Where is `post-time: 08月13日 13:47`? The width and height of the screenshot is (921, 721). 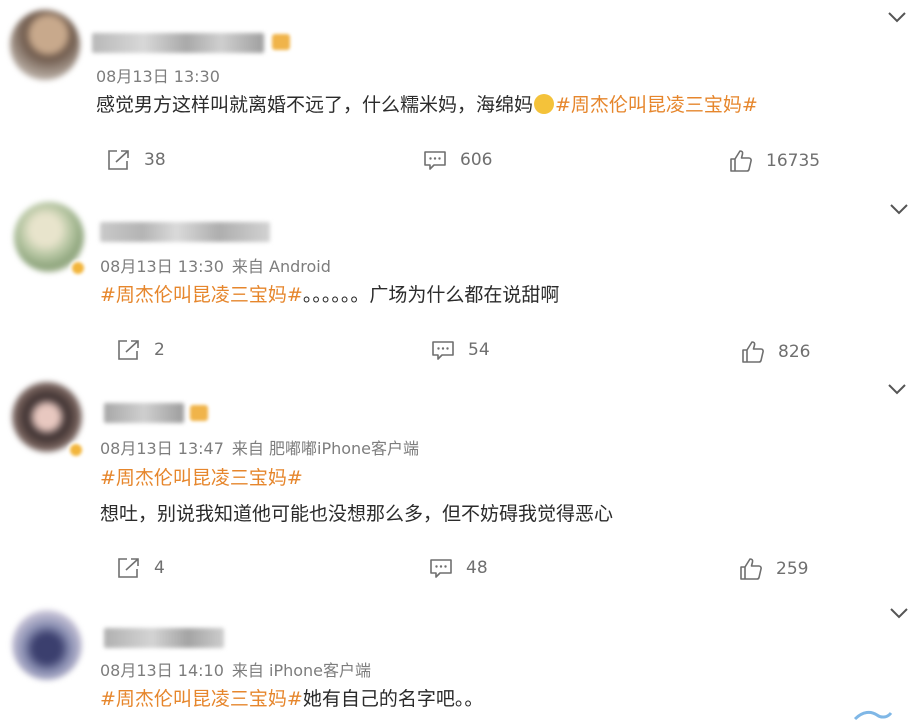
post-time: 08月13日 13:47 is located at coordinates (162, 448).